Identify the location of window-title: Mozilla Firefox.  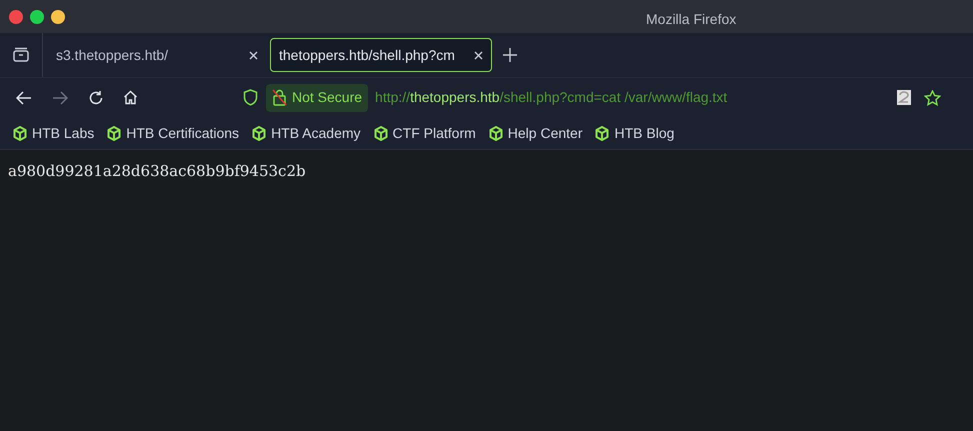
(691, 19).